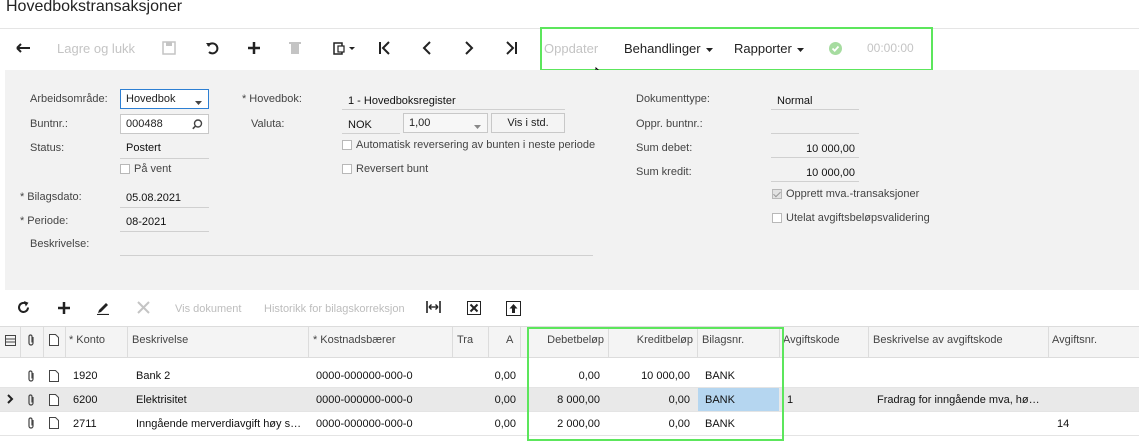 Image resolution: width=1139 pixels, height=443 pixels. What do you see at coordinates (47, 148) in the screenshot?
I see `status-label: Status:` at bounding box center [47, 148].